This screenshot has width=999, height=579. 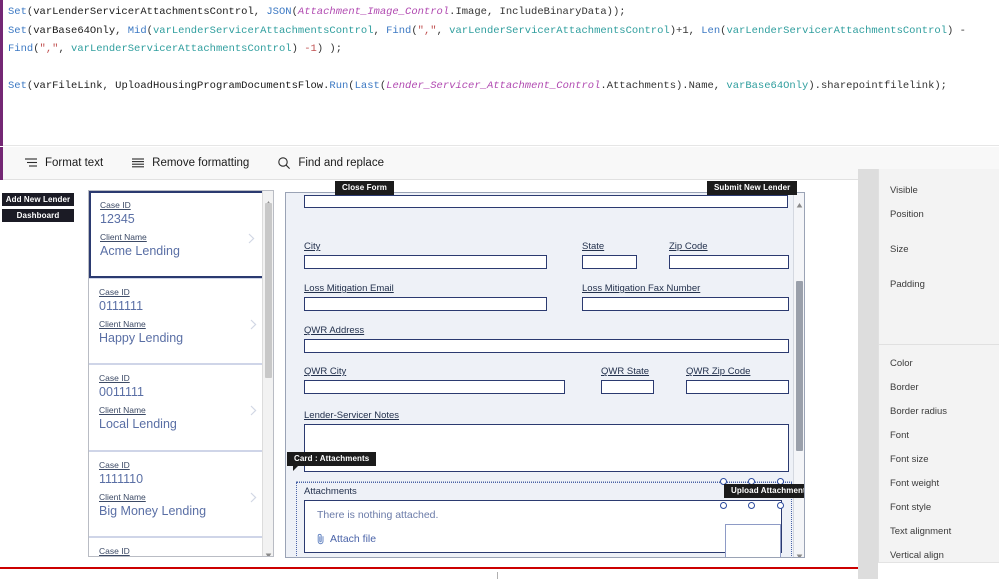 I want to click on paperclip-icon, so click(x=321, y=539).